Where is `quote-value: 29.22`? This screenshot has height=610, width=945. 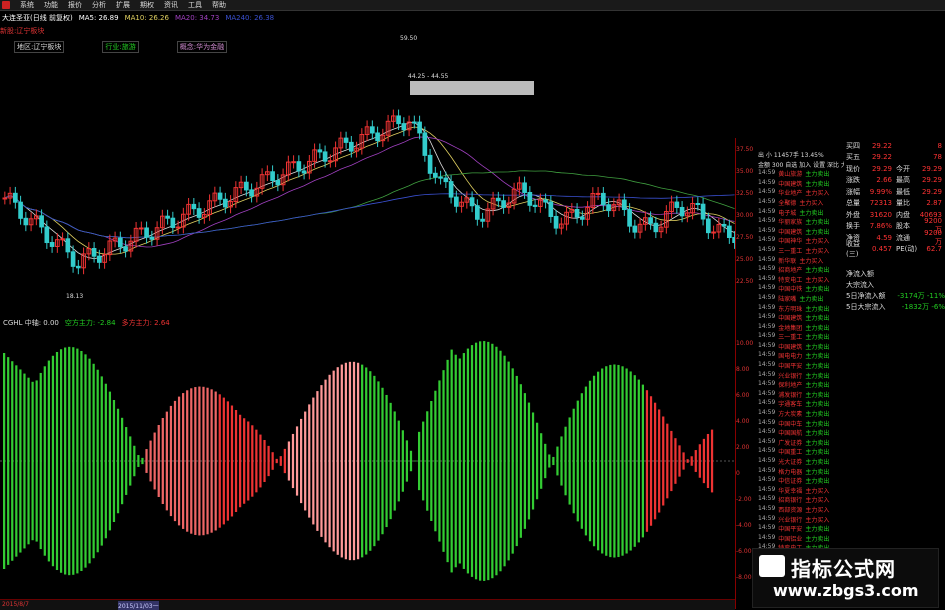 quote-value: 29.22 is located at coordinates (881, 157).